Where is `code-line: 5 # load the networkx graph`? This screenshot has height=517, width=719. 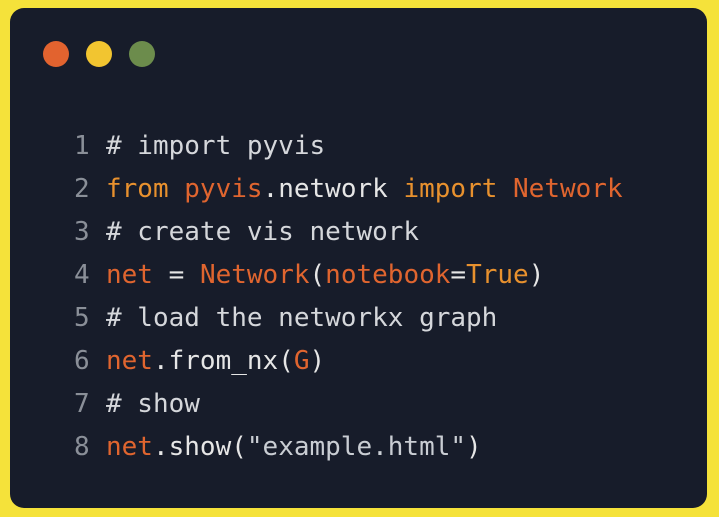
code-line: 5 # load the networkx graph is located at coordinates (348, 318).